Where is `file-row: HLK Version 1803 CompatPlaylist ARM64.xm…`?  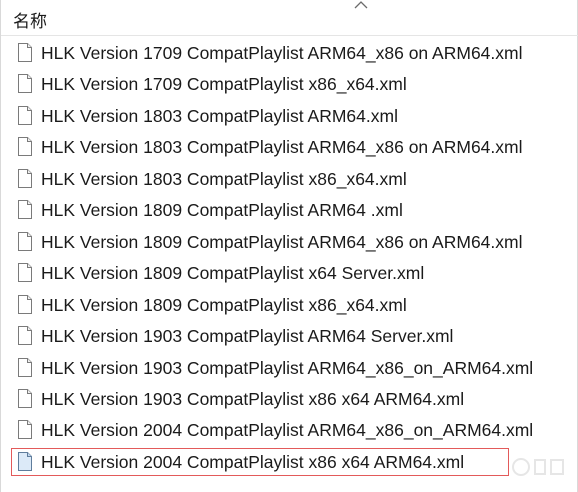 file-row: HLK Version 1803 CompatPlaylist ARM64.xm… is located at coordinates (290, 116).